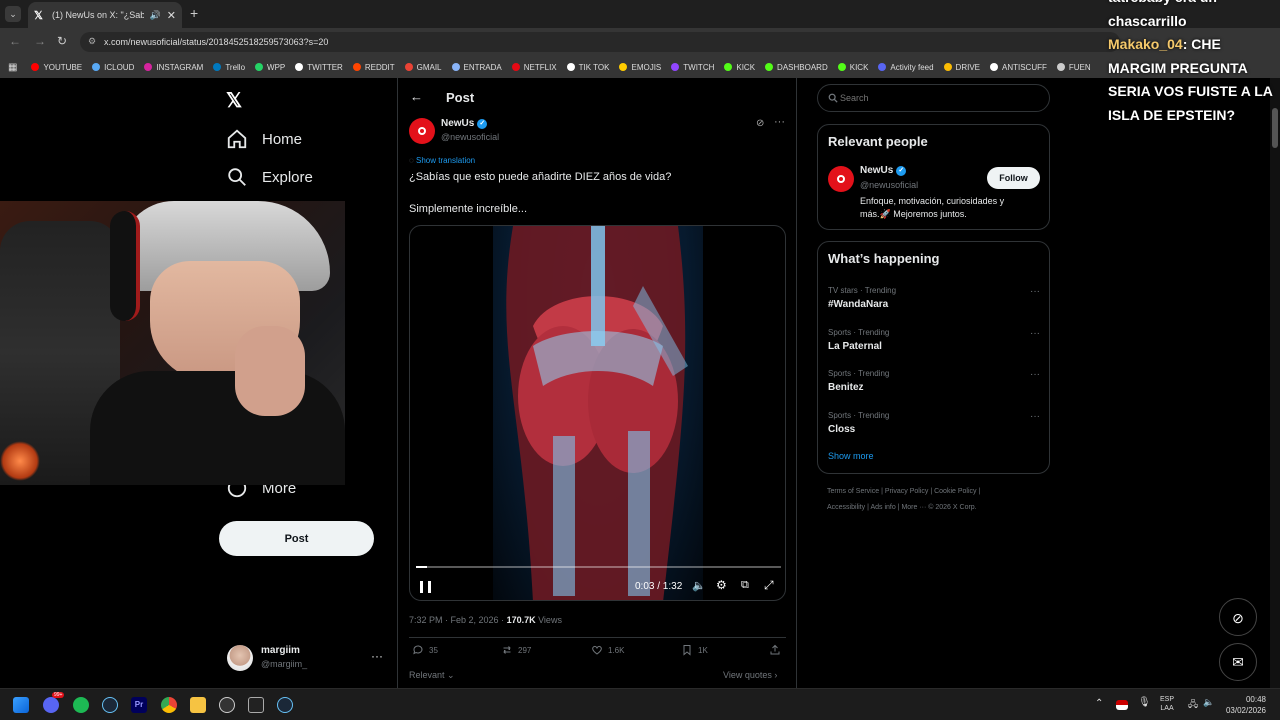 The image size is (1280, 720). Describe the element at coordinates (1238, 617) in the screenshot. I see `grok-floating-button: ⊘` at that location.